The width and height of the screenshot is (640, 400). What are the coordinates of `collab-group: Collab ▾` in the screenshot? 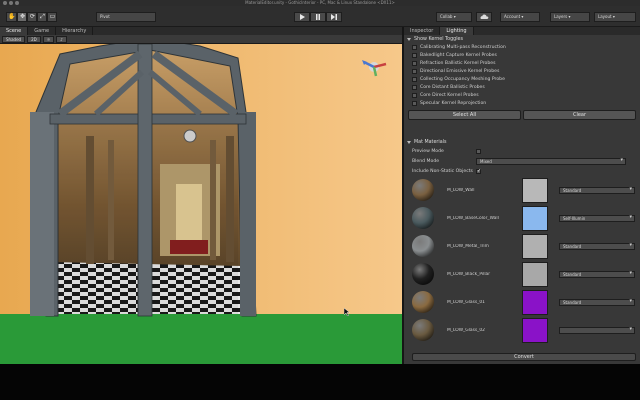 It's located at (454, 17).